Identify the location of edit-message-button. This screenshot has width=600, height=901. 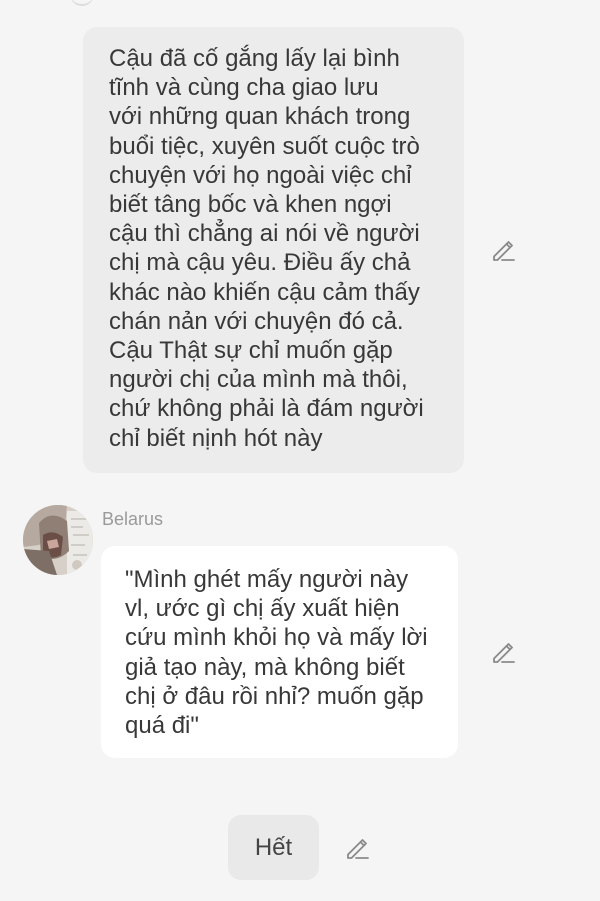
(503, 652).